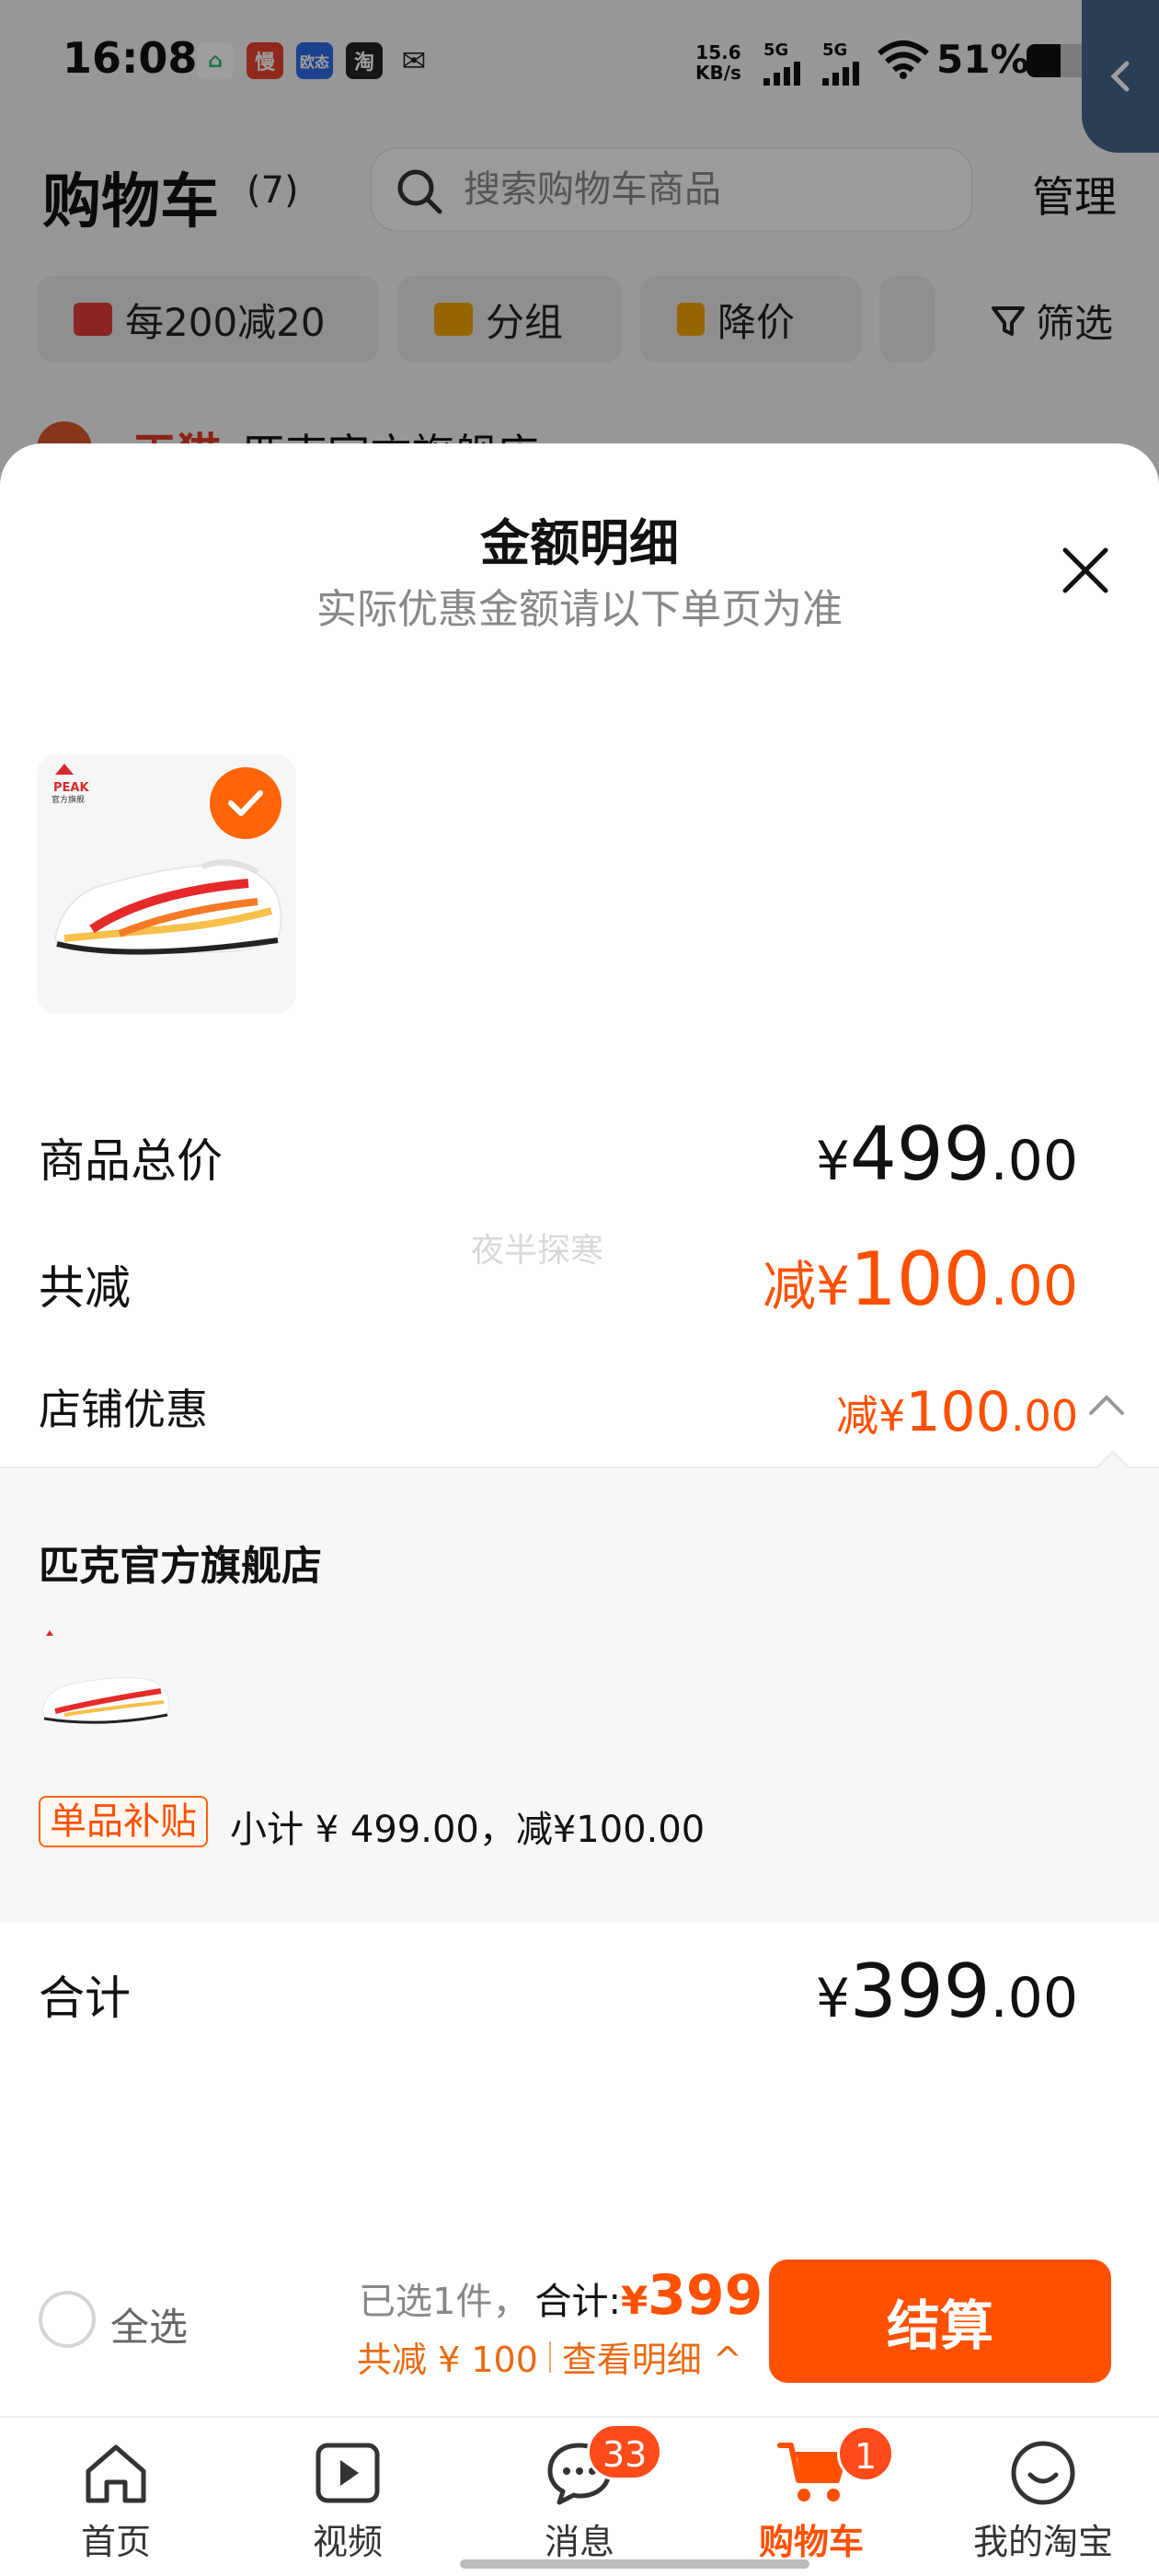 The height and width of the screenshot is (2576, 1159). Describe the element at coordinates (444, 2302) in the screenshot. I see `selected-count: 已选1件，` at that location.